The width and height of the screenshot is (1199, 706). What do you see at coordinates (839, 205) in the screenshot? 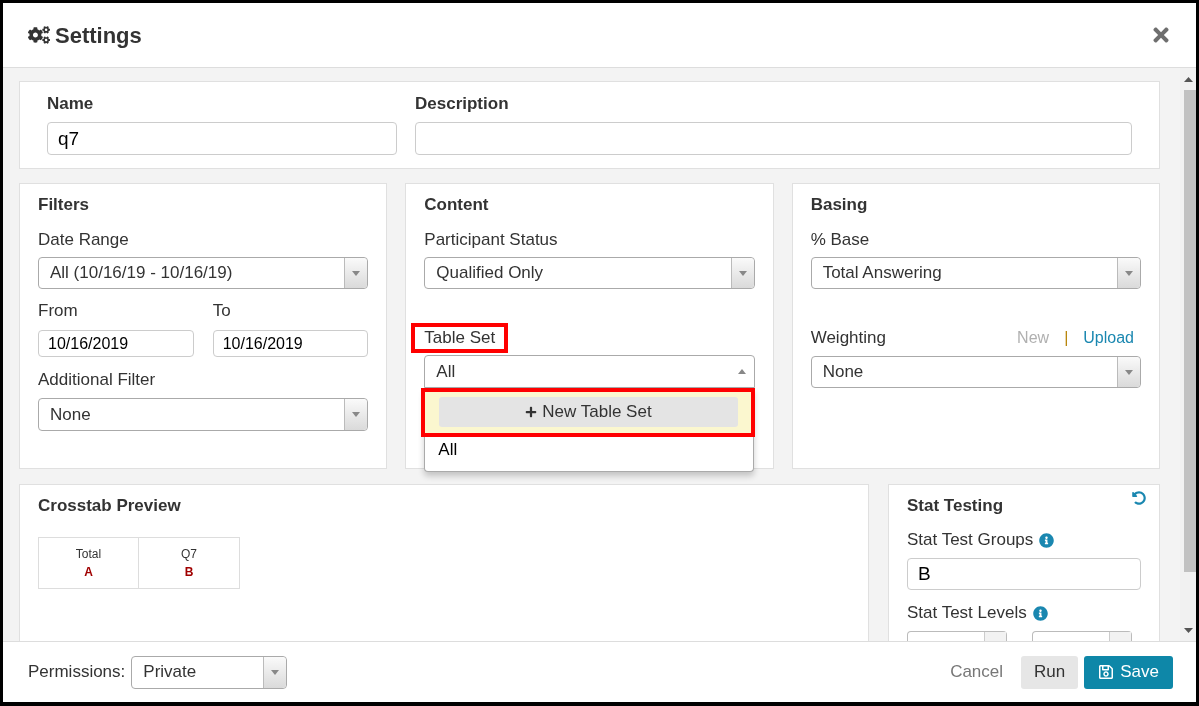
I see `basing-title: Basing` at bounding box center [839, 205].